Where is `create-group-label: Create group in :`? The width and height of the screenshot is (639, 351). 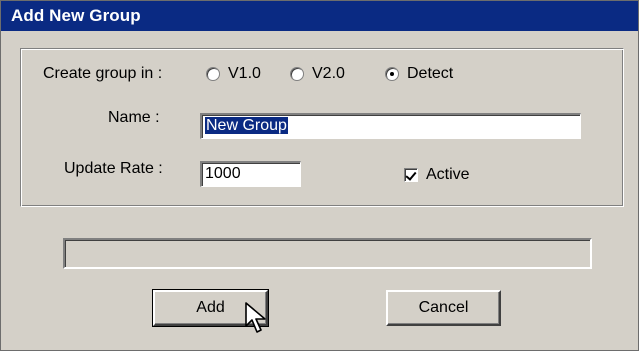 create-group-label: Create group in : is located at coordinates (103, 73).